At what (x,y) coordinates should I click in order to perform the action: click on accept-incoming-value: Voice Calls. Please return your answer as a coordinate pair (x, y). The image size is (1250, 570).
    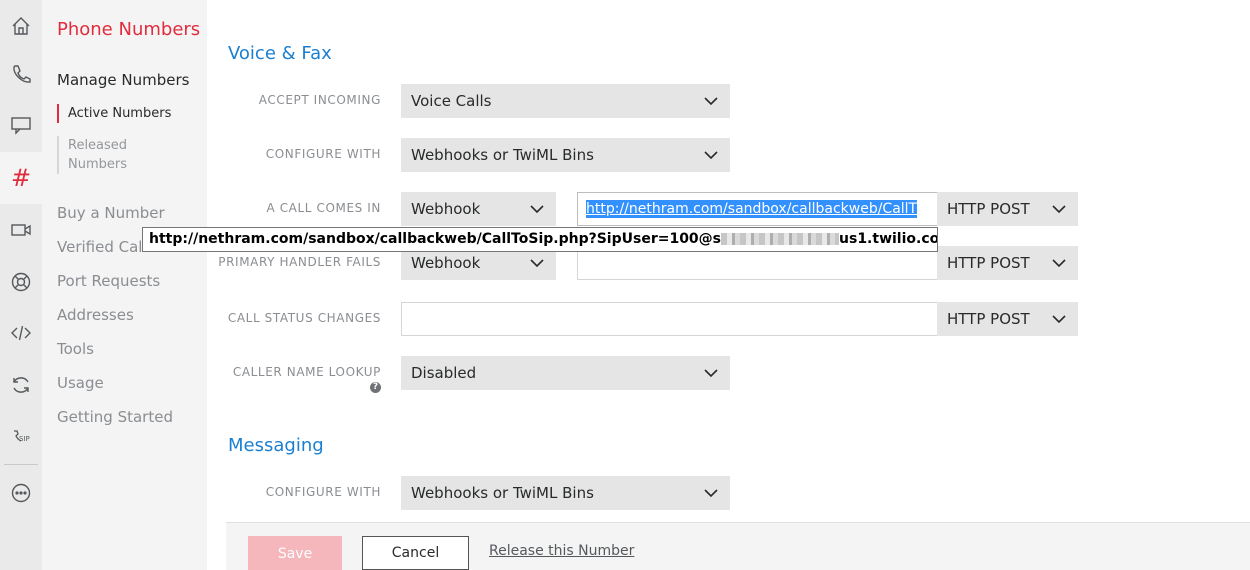
    Looking at the image, I should click on (451, 101).